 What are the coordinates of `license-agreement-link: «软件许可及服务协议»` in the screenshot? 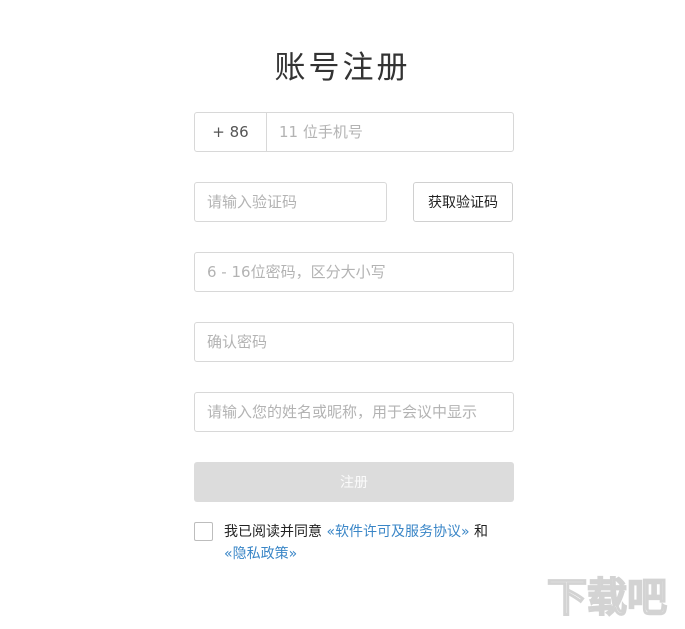 It's located at (397, 532).